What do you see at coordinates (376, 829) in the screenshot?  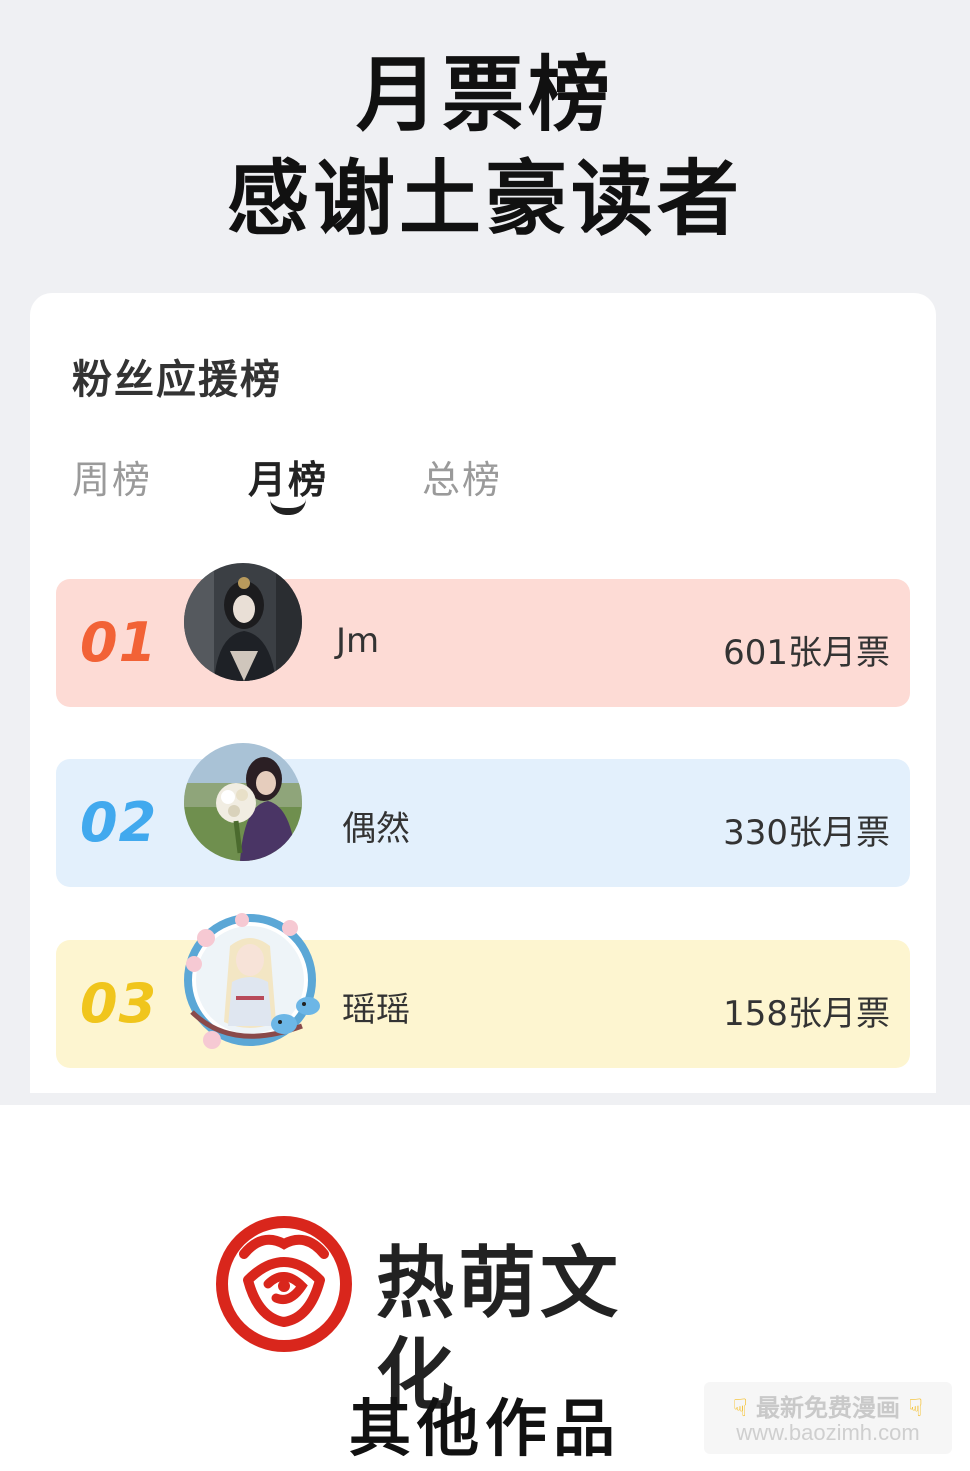 I see `fan-name: 偶然` at bounding box center [376, 829].